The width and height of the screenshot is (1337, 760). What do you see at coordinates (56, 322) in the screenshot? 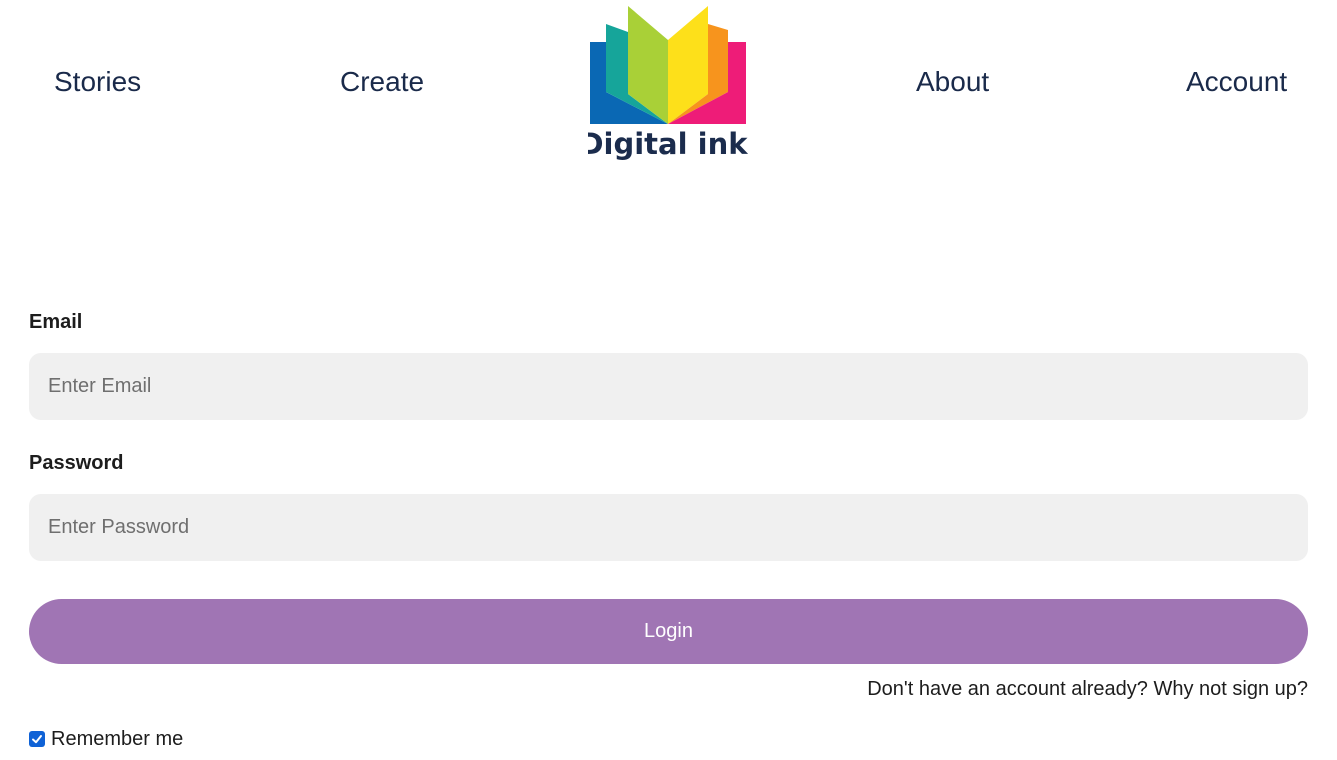
I see `email-label: Email` at bounding box center [56, 322].